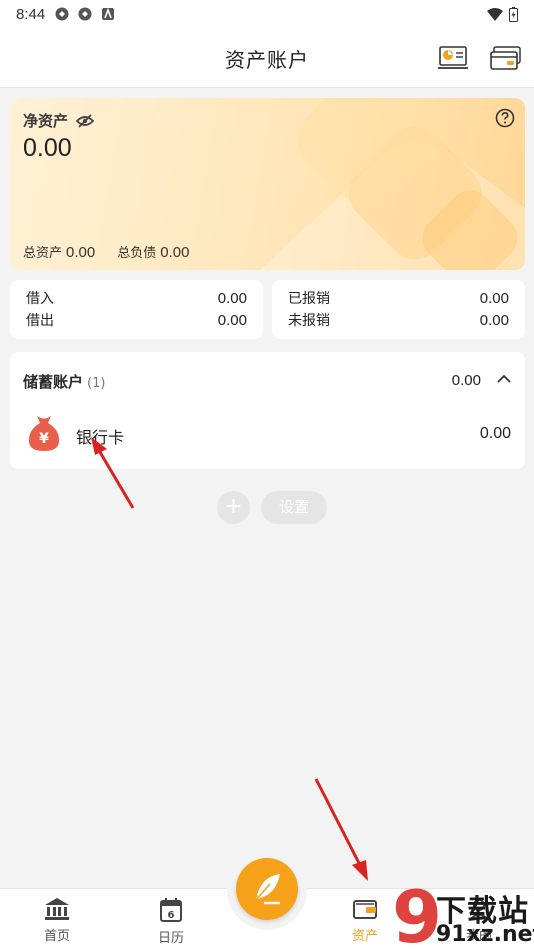 The height and width of the screenshot is (950, 534). I want to click on account-row-bank-card: ¥ 银行卡 0.00, so click(267, 435).